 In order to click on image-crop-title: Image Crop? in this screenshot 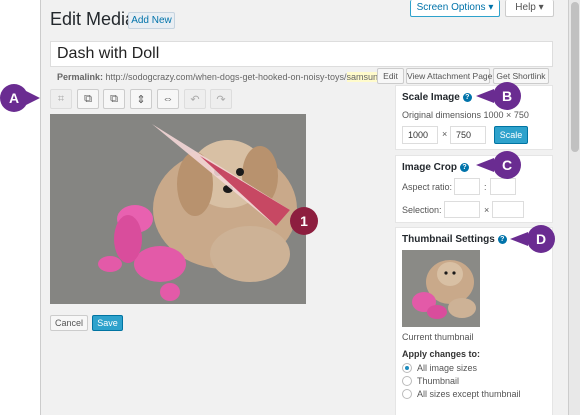, I will do `click(436, 167)`.